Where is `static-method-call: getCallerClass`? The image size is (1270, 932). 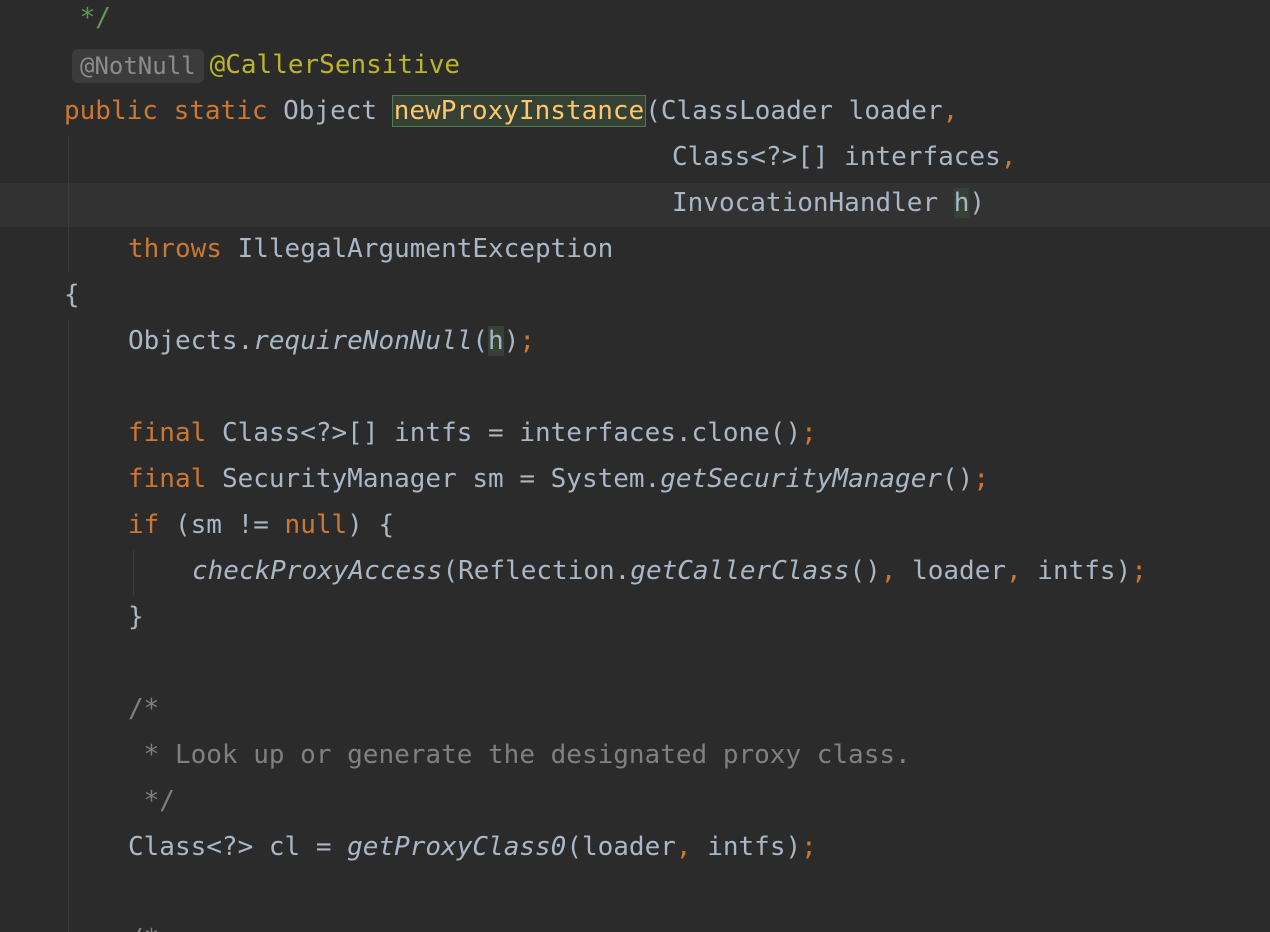
static-method-call: getCallerClass is located at coordinates (740, 571).